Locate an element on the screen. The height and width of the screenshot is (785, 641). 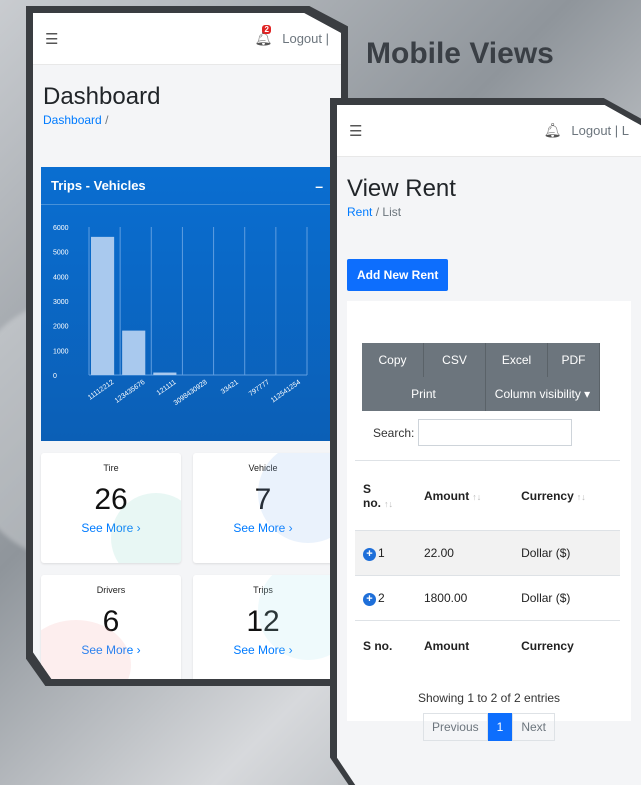
pagination: Previous 1 Next is located at coordinates (489, 726).